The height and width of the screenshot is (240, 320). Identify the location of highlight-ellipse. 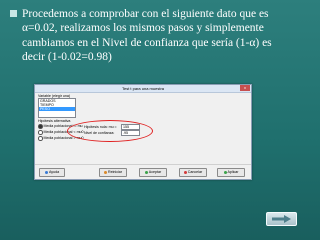
(110, 131).